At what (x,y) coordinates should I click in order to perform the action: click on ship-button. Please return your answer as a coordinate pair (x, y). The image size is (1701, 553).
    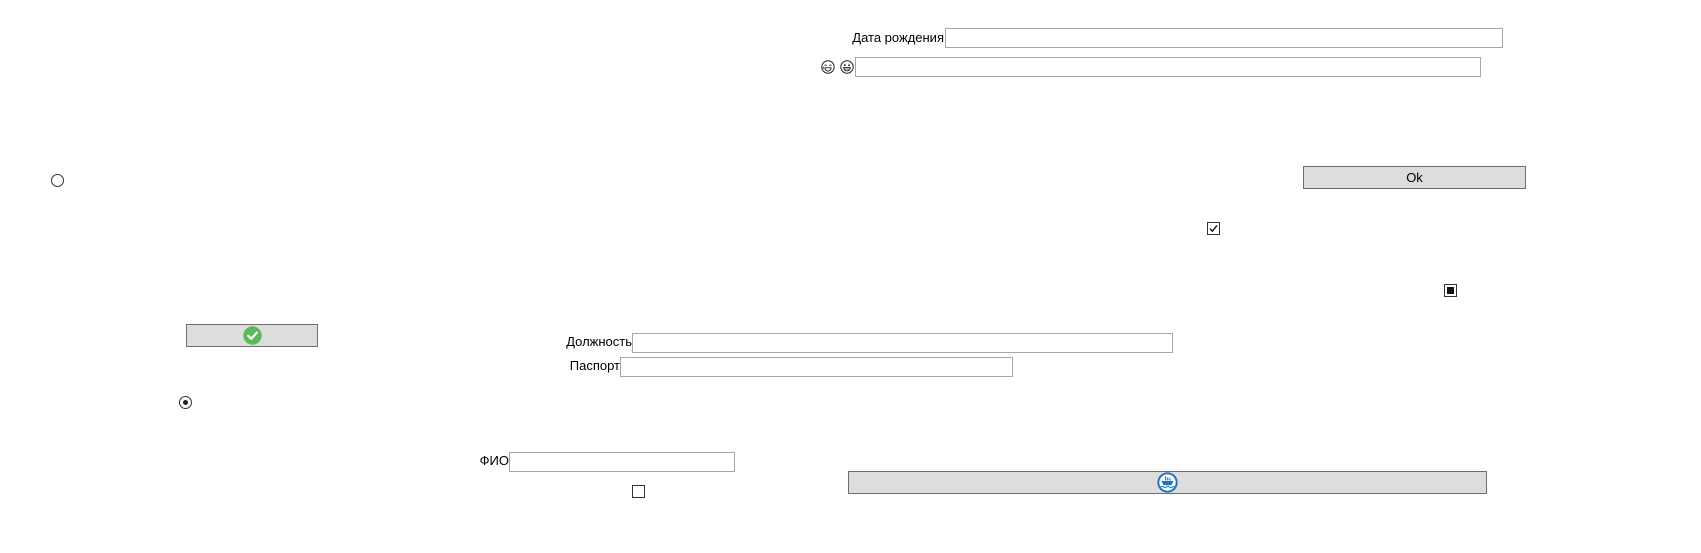
    Looking at the image, I should click on (1167, 482).